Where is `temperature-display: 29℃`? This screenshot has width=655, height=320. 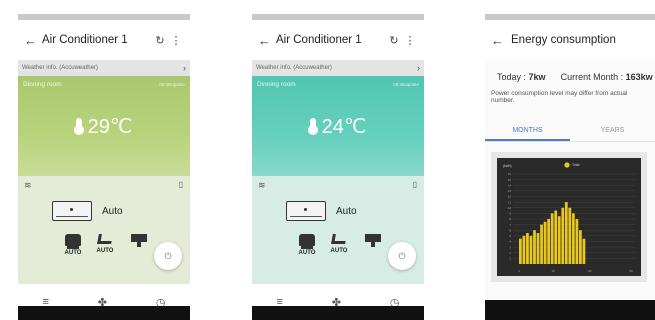 temperature-display: 29℃ is located at coordinates (104, 126).